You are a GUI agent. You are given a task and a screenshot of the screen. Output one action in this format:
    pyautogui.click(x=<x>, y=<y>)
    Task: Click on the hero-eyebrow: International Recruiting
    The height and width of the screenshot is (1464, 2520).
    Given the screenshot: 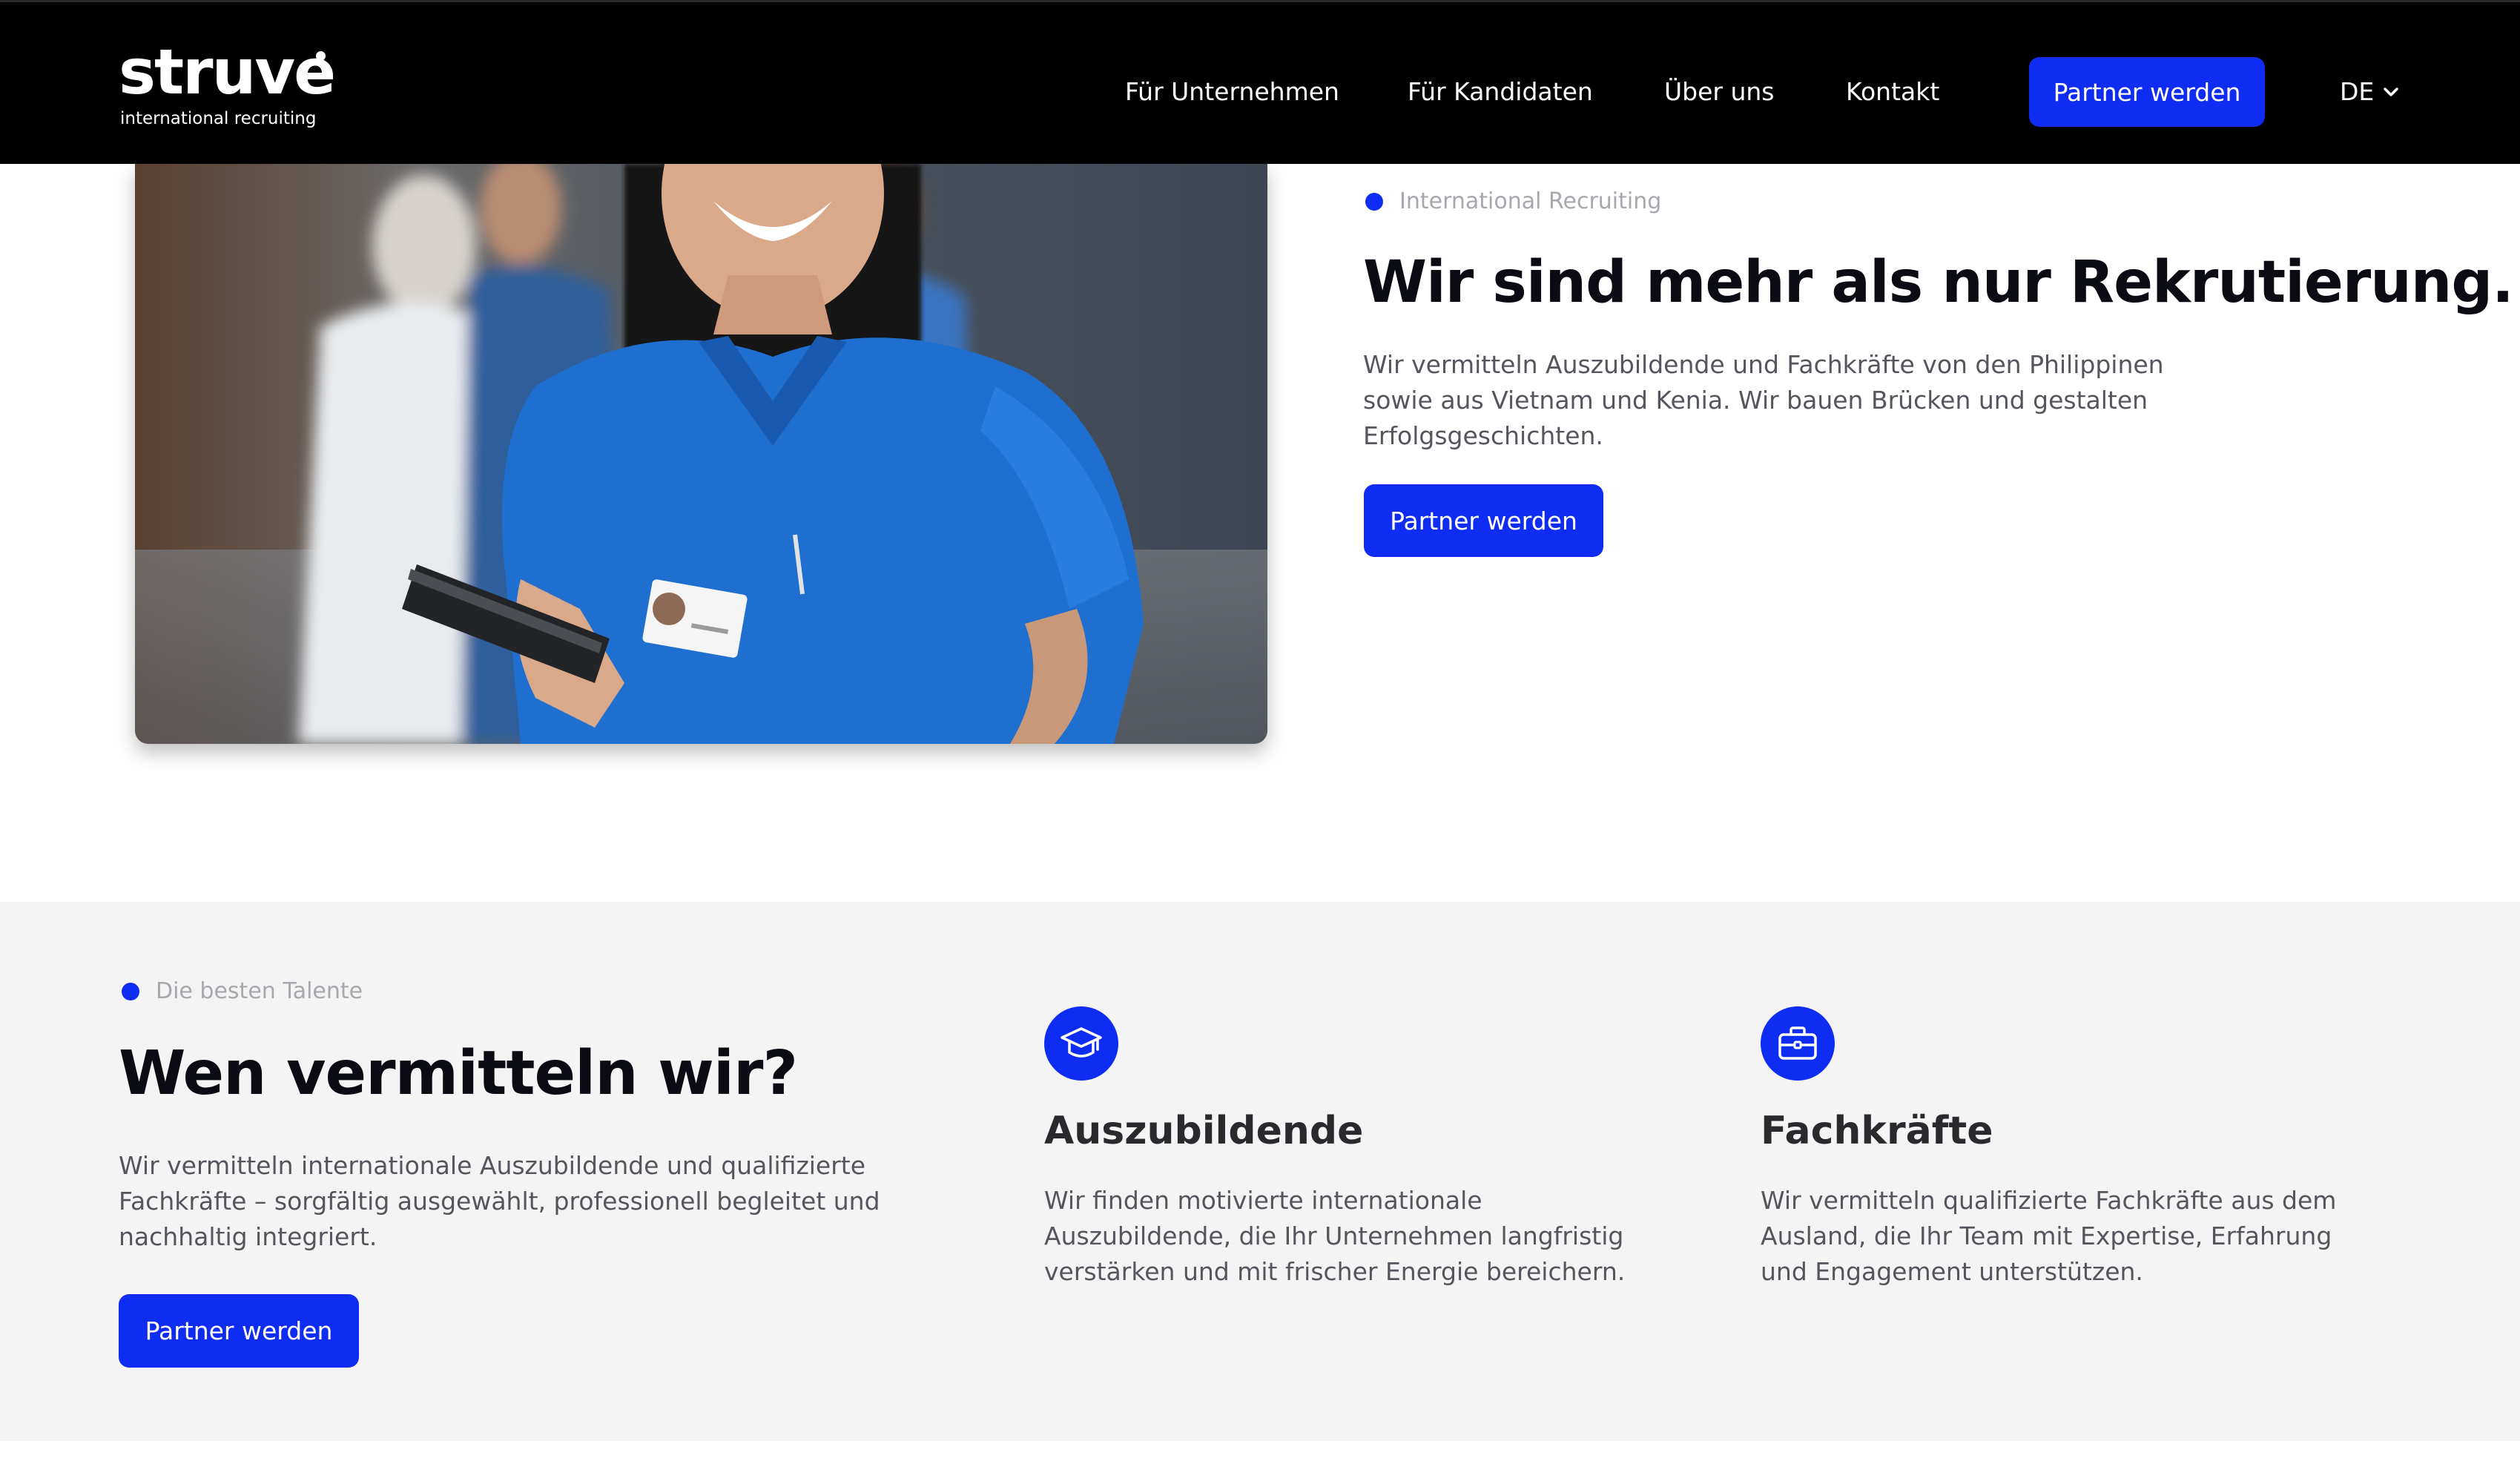 What is the action you would take?
    pyautogui.click(x=1513, y=202)
    